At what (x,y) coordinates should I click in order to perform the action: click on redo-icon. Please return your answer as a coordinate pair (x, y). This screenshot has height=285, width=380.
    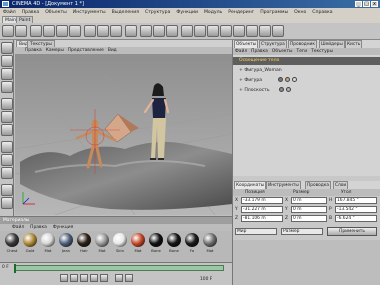
    Looking at the image, I should click on (21, 31).